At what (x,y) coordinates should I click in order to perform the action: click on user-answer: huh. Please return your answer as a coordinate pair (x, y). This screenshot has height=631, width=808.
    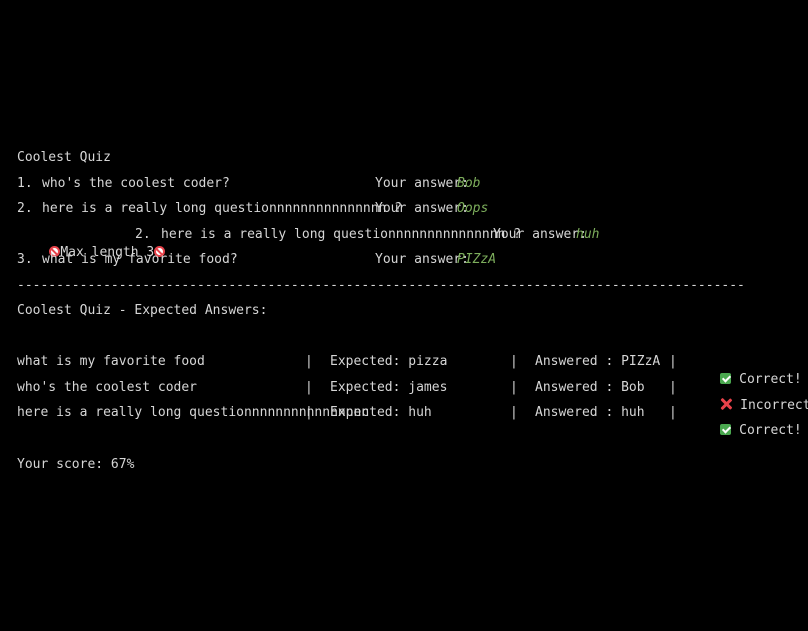
    Looking at the image, I should click on (588, 234).